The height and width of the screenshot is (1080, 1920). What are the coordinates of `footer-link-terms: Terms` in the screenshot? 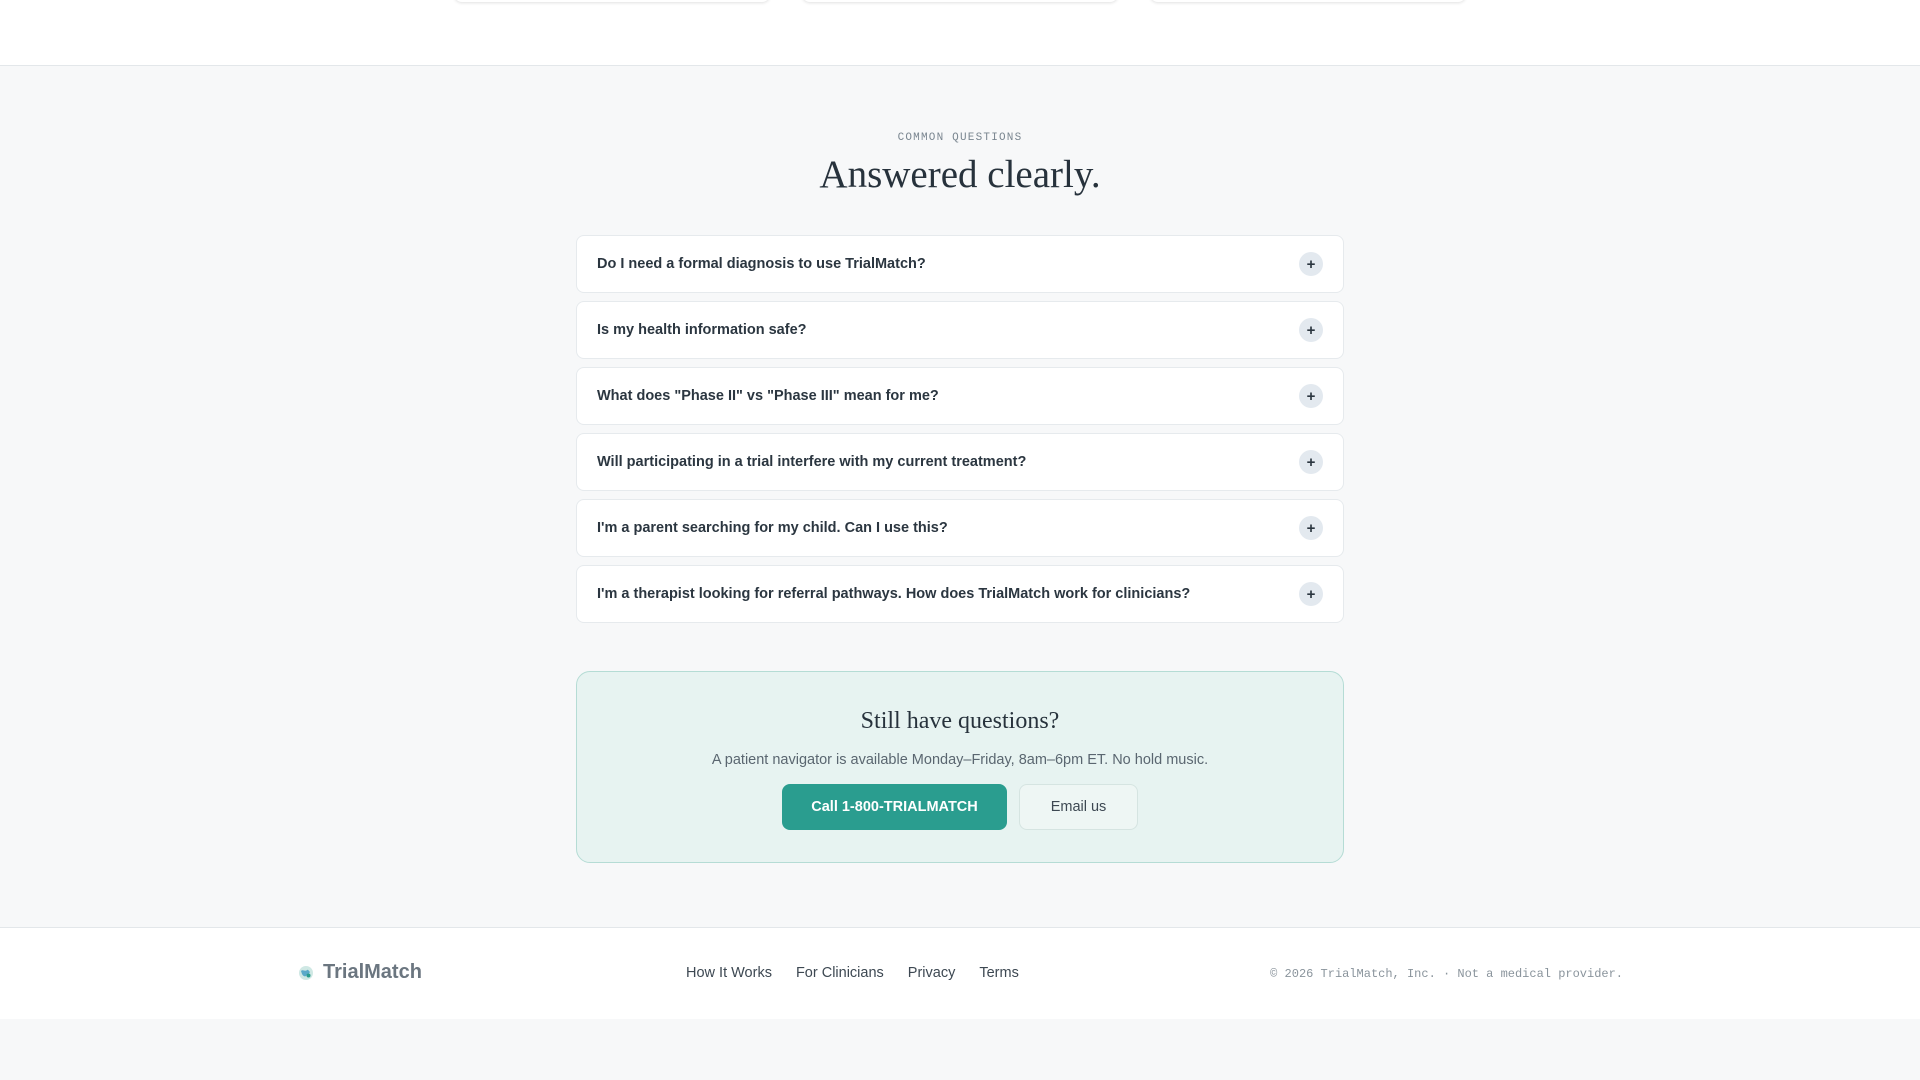 It's located at (998, 973).